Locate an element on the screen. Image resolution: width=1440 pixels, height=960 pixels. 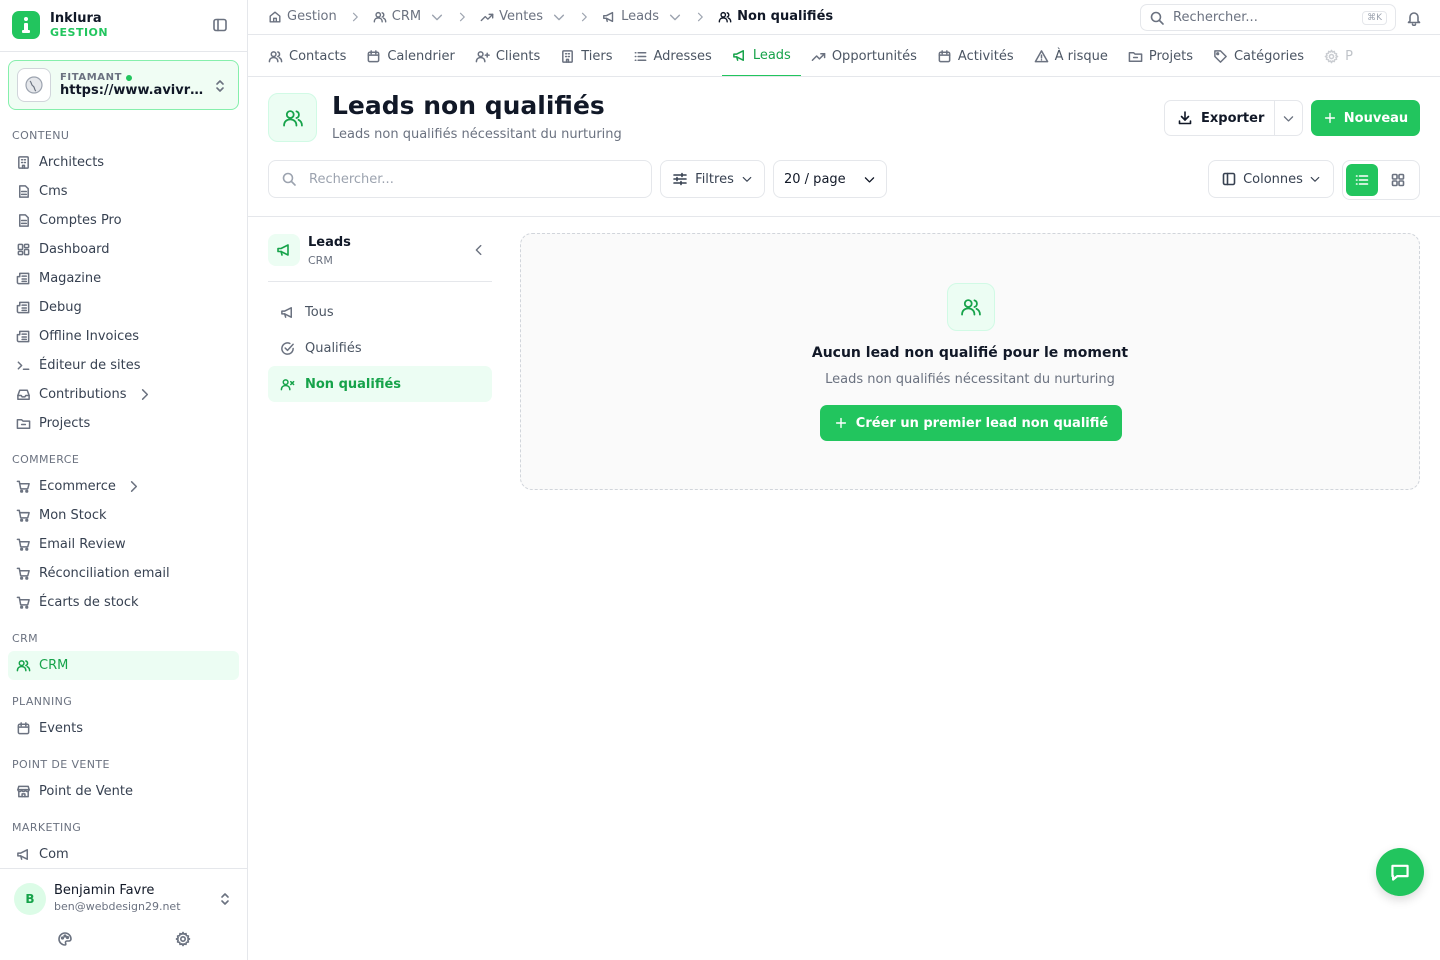
tab-clients: Clients is located at coordinates (507, 55).